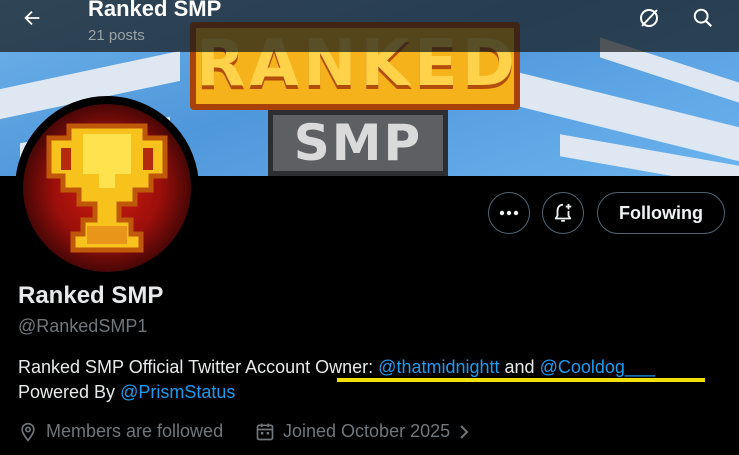  Describe the element at coordinates (369, 26) in the screenshot. I see `top-bar: Ranked SMP 21 posts` at that location.